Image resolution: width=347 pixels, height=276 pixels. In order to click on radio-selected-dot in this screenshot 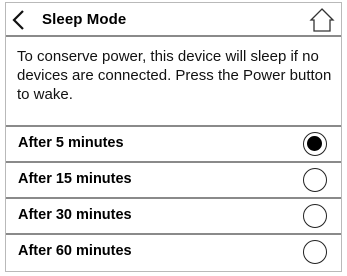, I will do `click(314, 143)`.